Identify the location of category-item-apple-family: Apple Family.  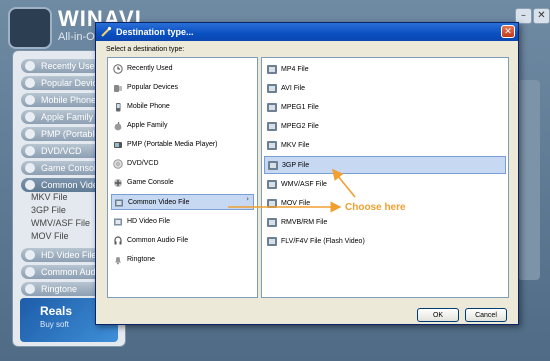
(182, 126).